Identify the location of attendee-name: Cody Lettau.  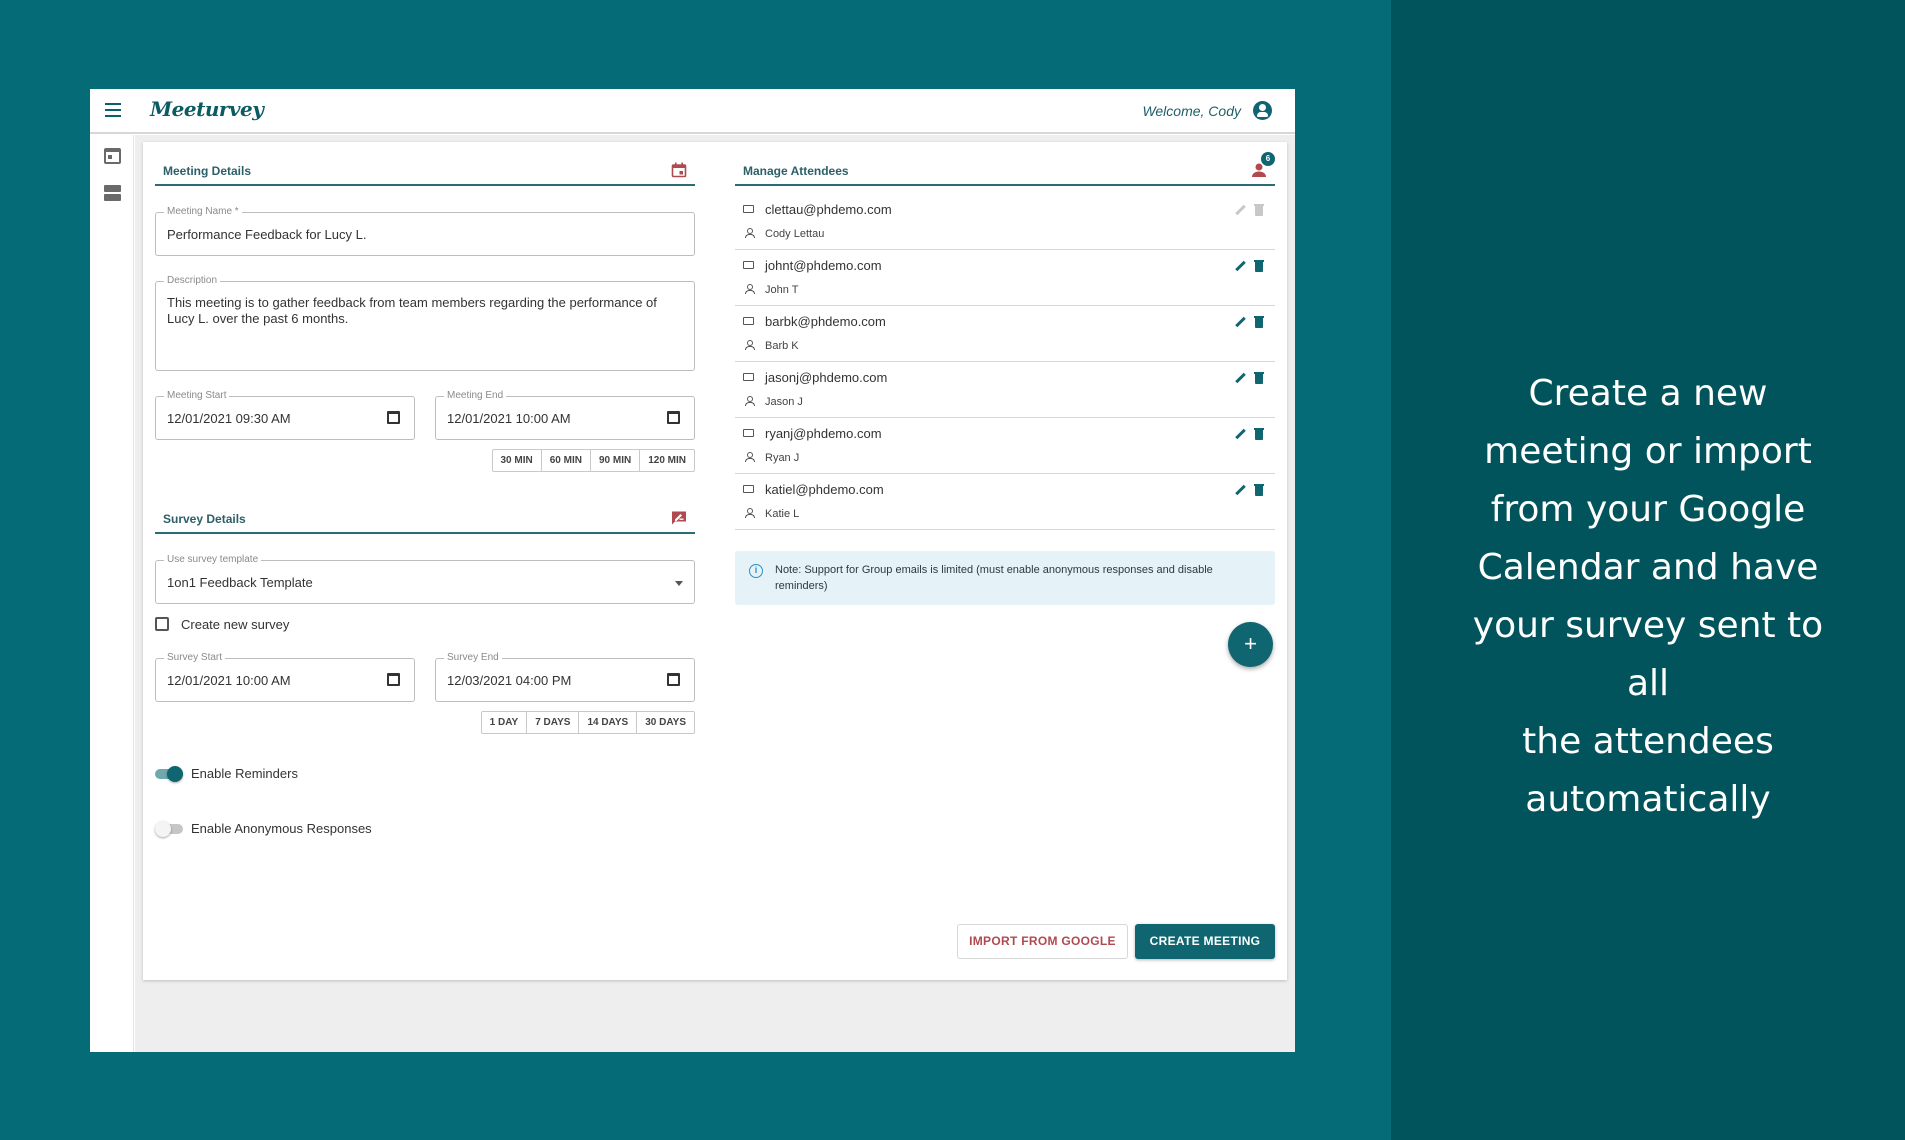
(795, 234).